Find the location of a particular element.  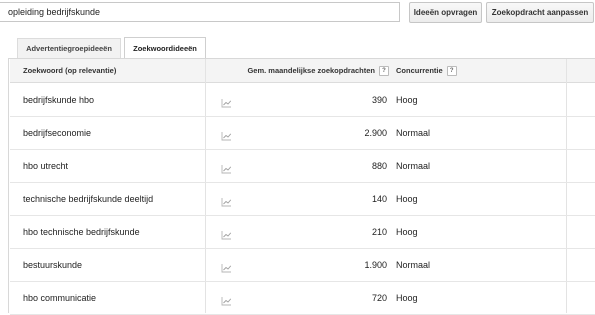

keyword-cell: hbo technische bedrijfskunde is located at coordinates (81, 232).